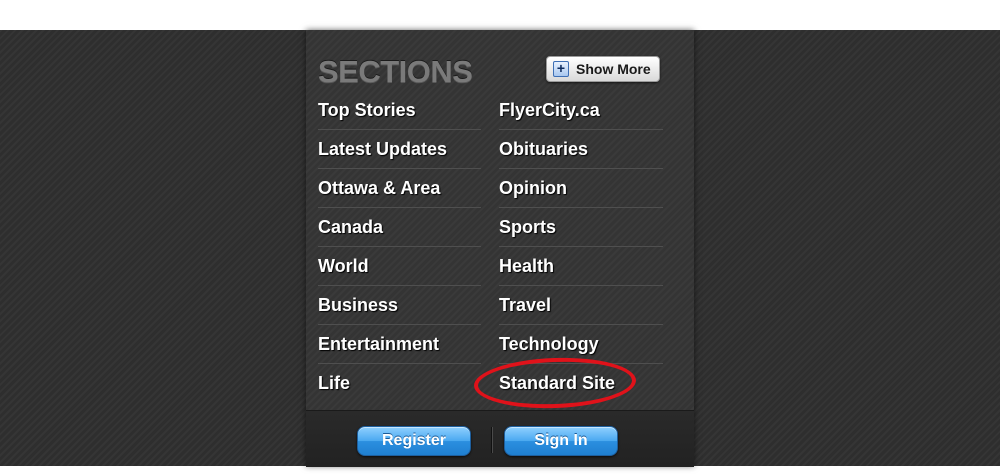 This screenshot has height=474, width=1000. I want to click on section-link-standard-site: Standard Site, so click(581, 383).